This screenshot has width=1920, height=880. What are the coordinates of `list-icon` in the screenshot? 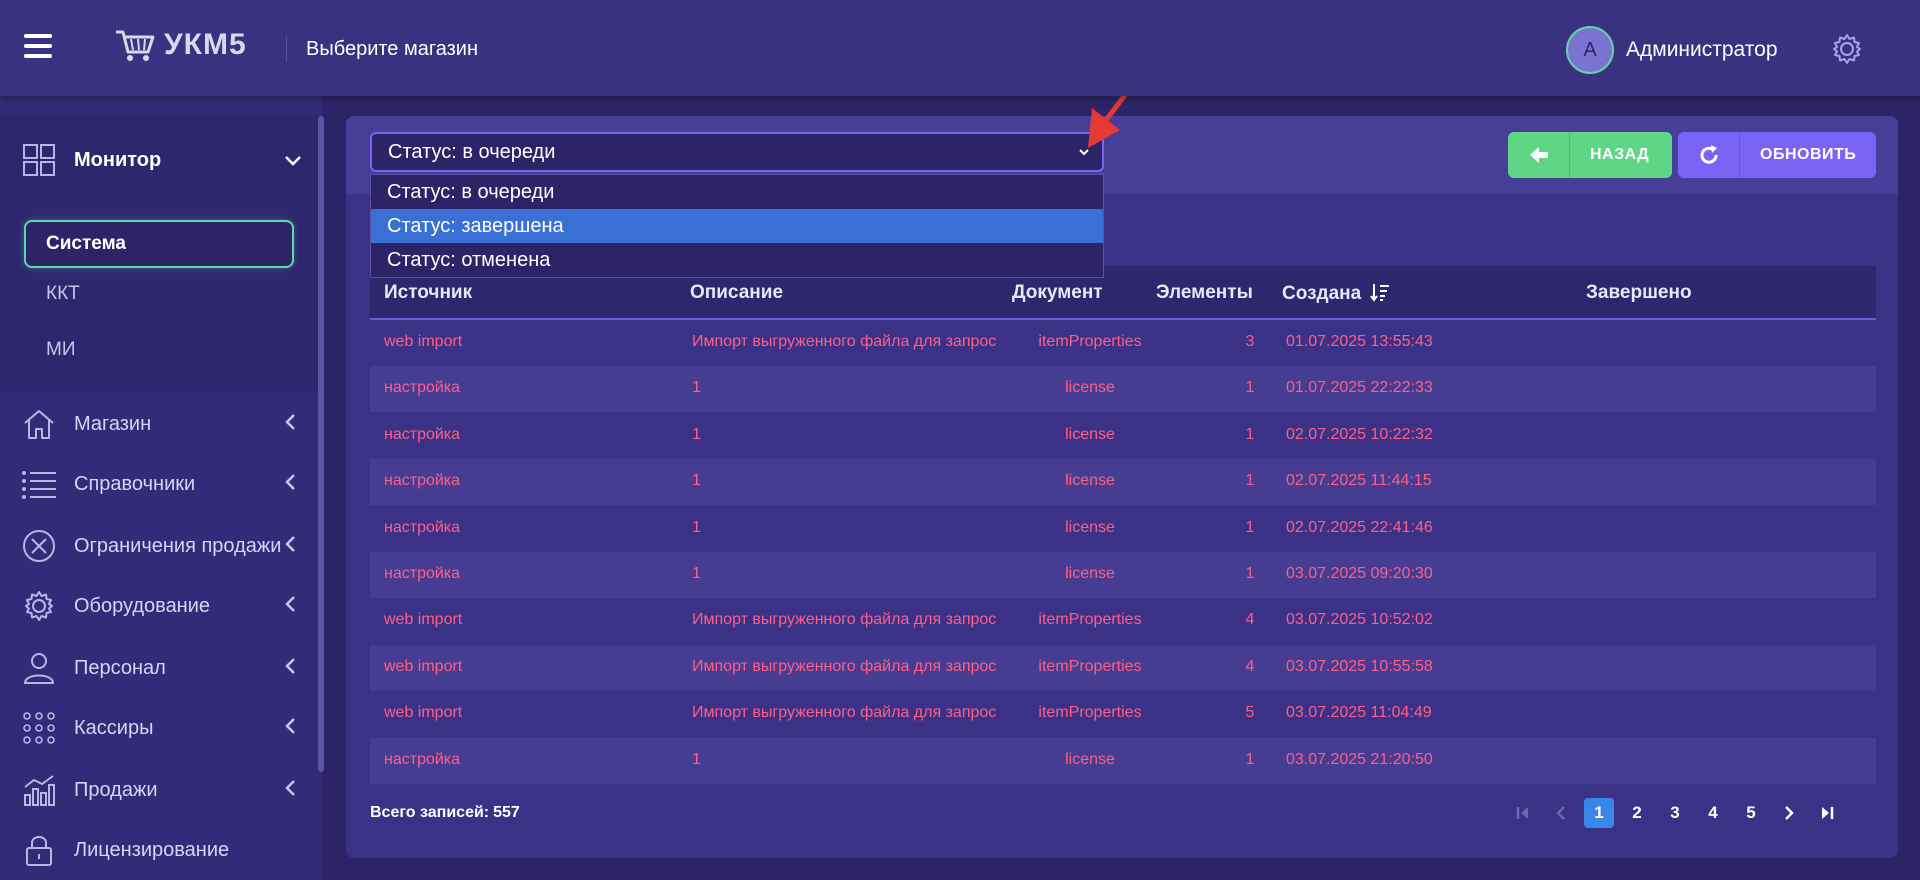 It's located at (39, 484).